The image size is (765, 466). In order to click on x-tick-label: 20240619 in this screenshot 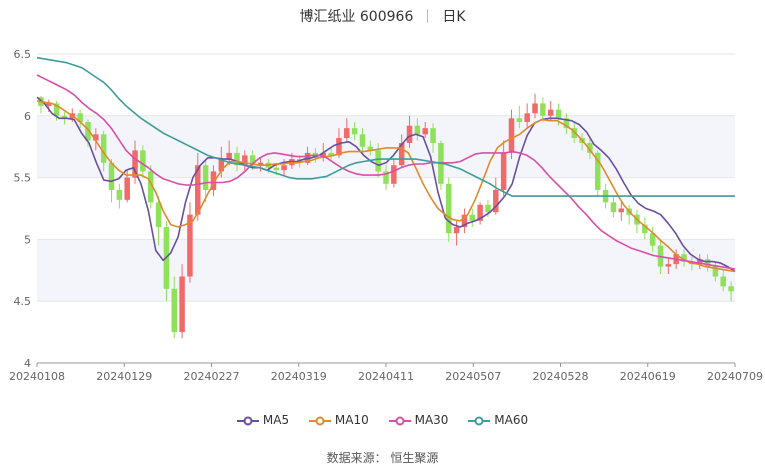, I will do `click(648, 376)`.